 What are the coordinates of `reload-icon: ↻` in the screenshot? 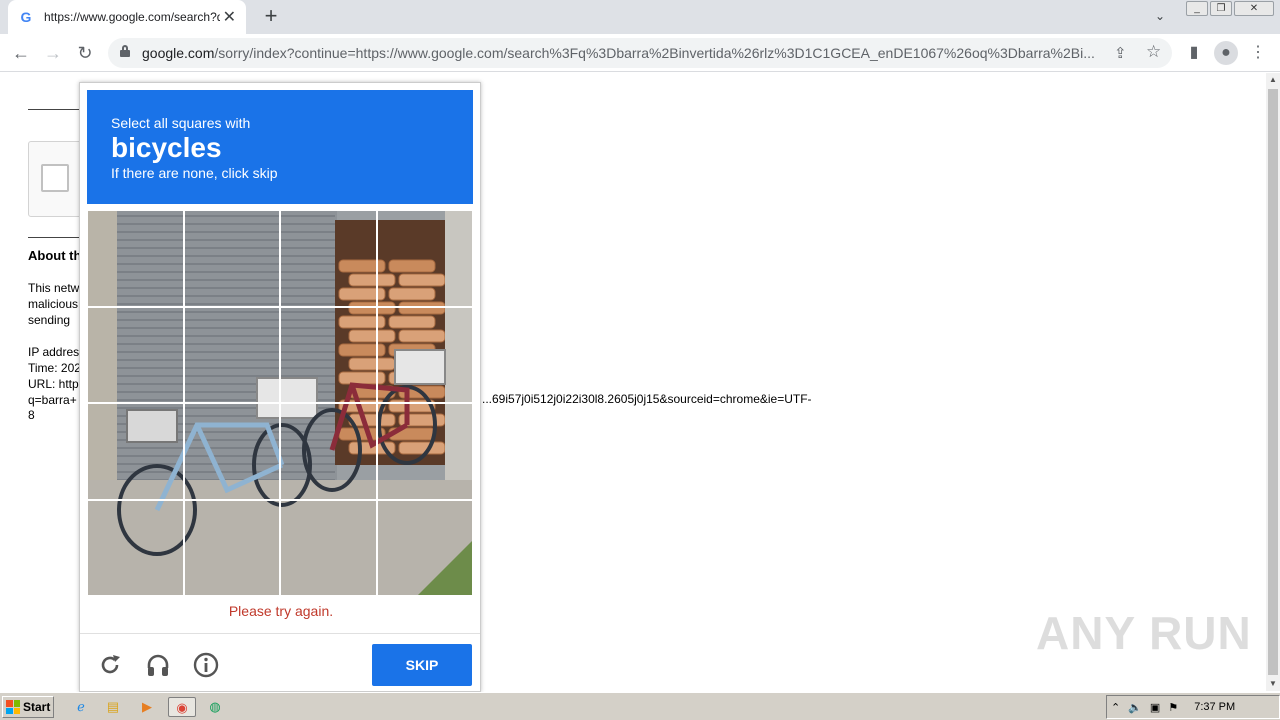 It's located at (85, 53).